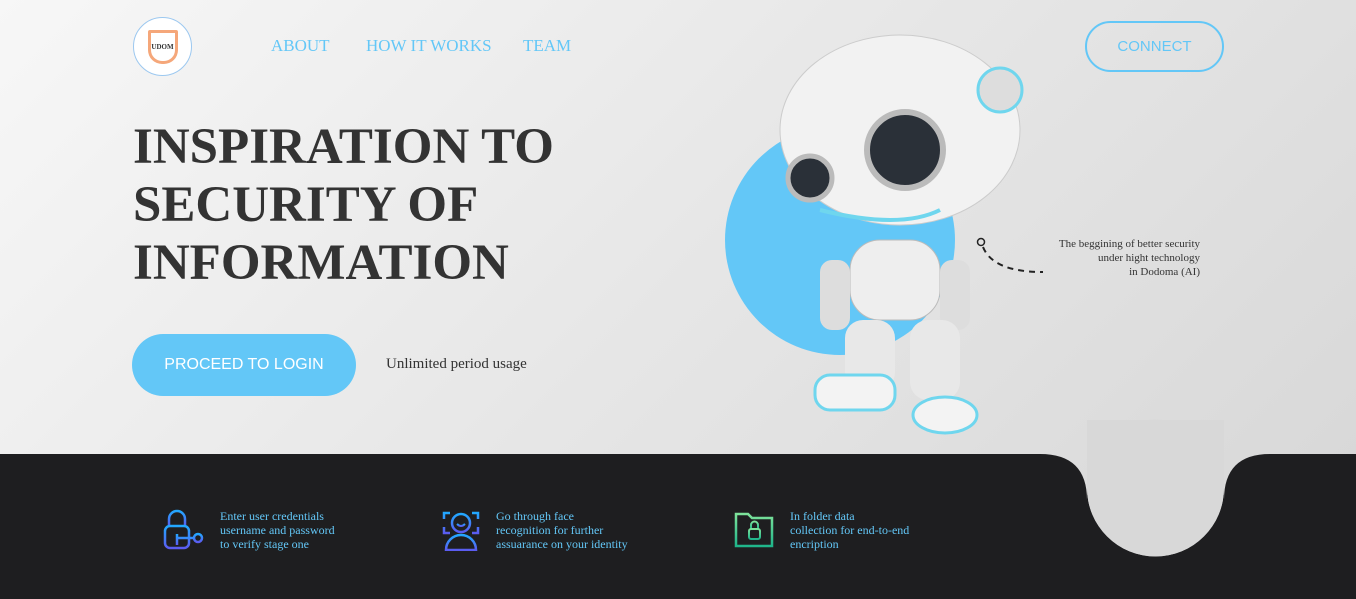  I want to click on face-scan-icon, so click(461, 531).